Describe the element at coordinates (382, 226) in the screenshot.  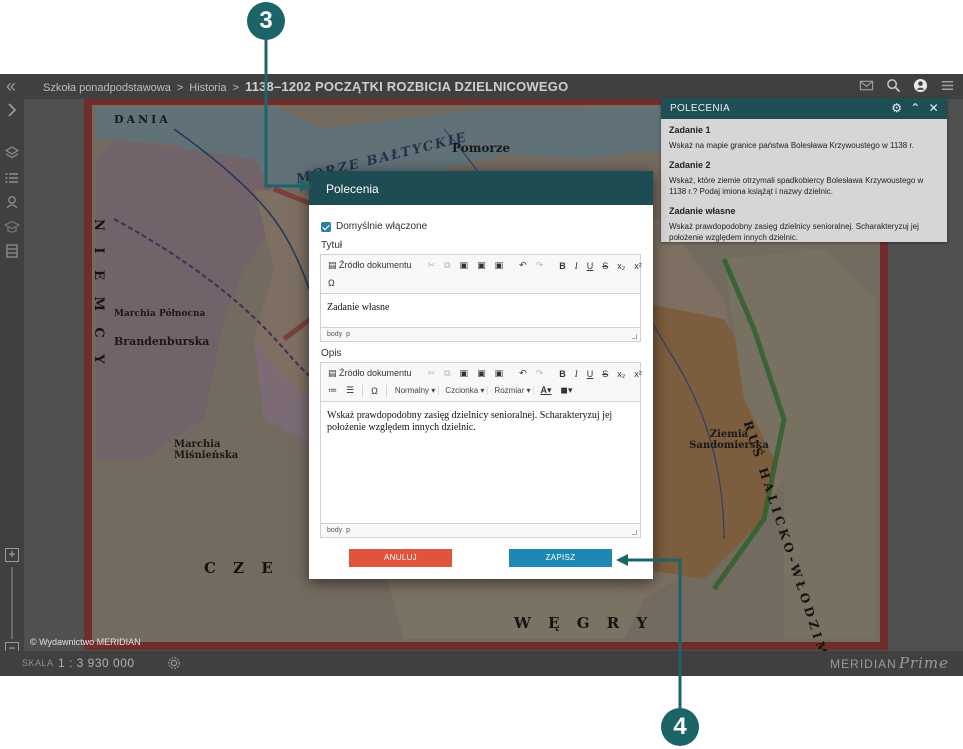
I see `checkbox-label: Domyślnie włączone` at that location.